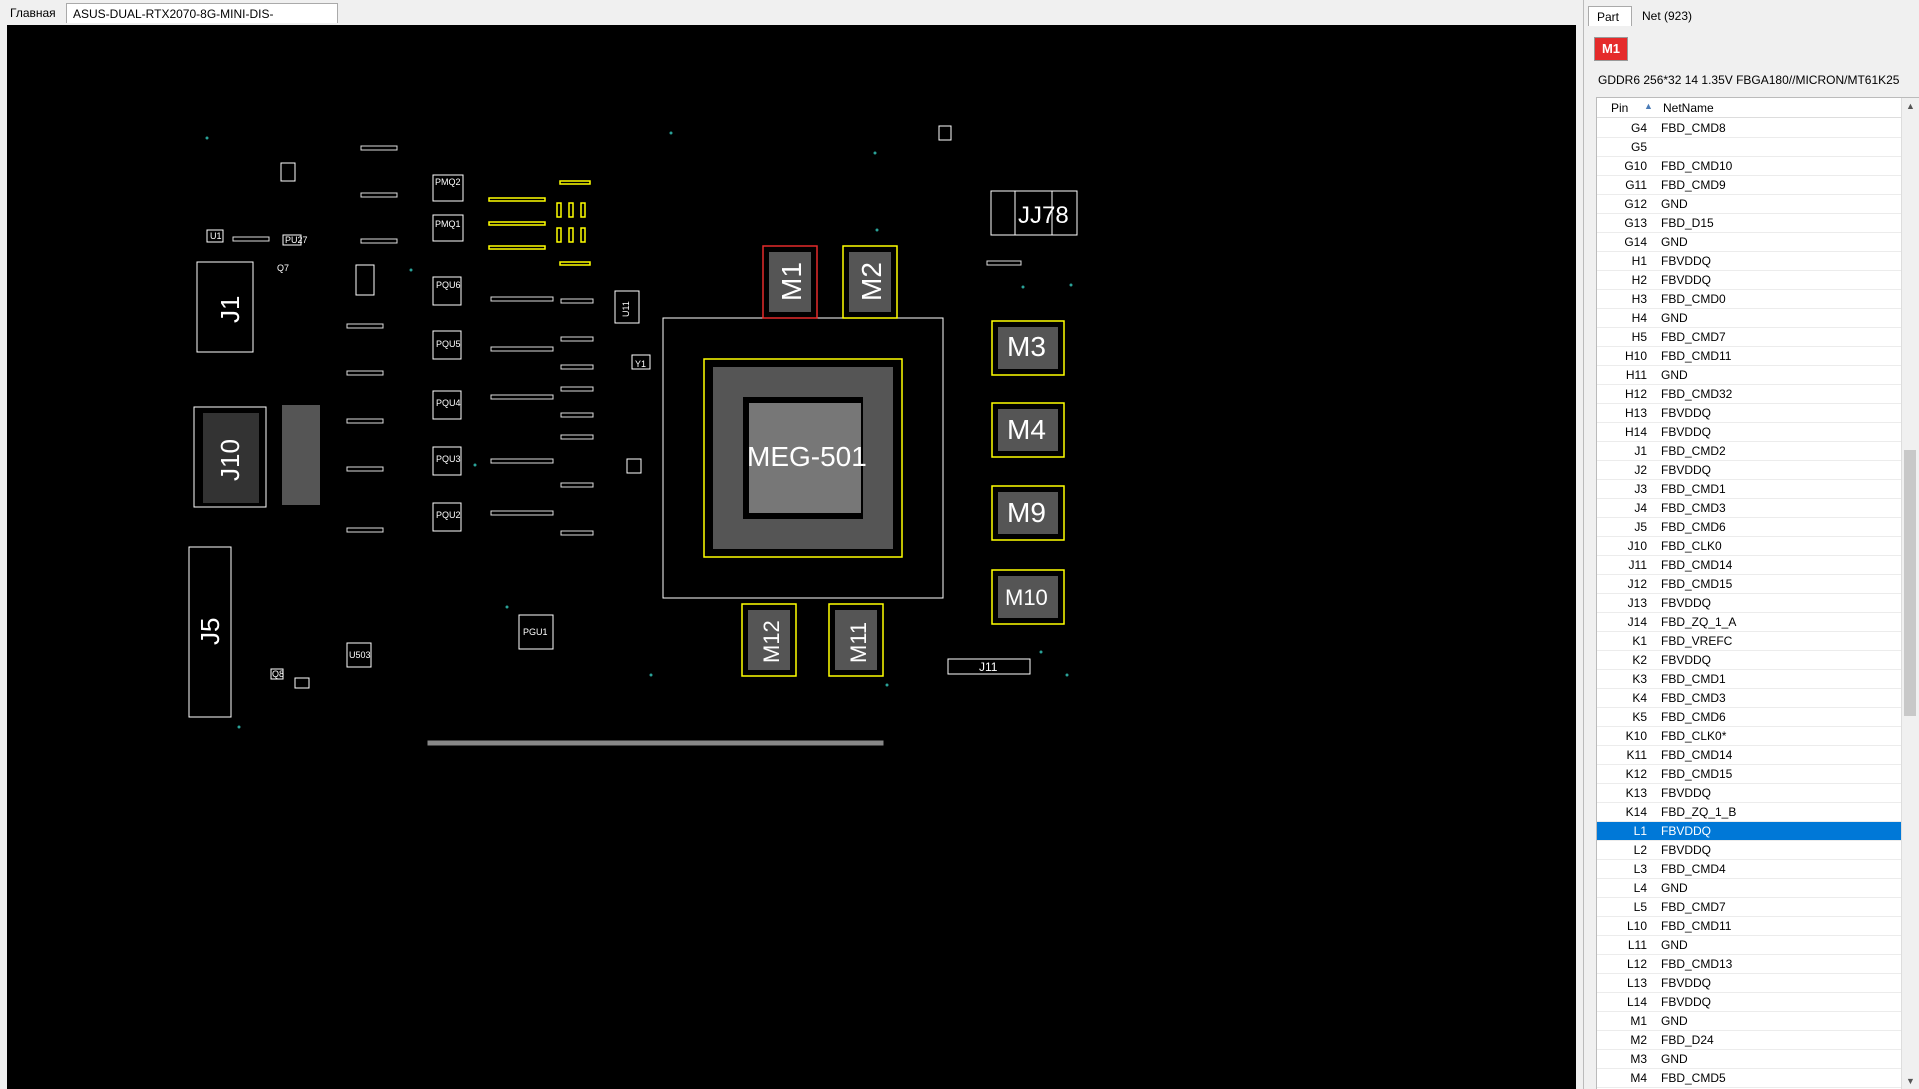  Describe the element at coordinates (1636, 1002) in the screenshot. I see `pin-cell: L14` at that location.